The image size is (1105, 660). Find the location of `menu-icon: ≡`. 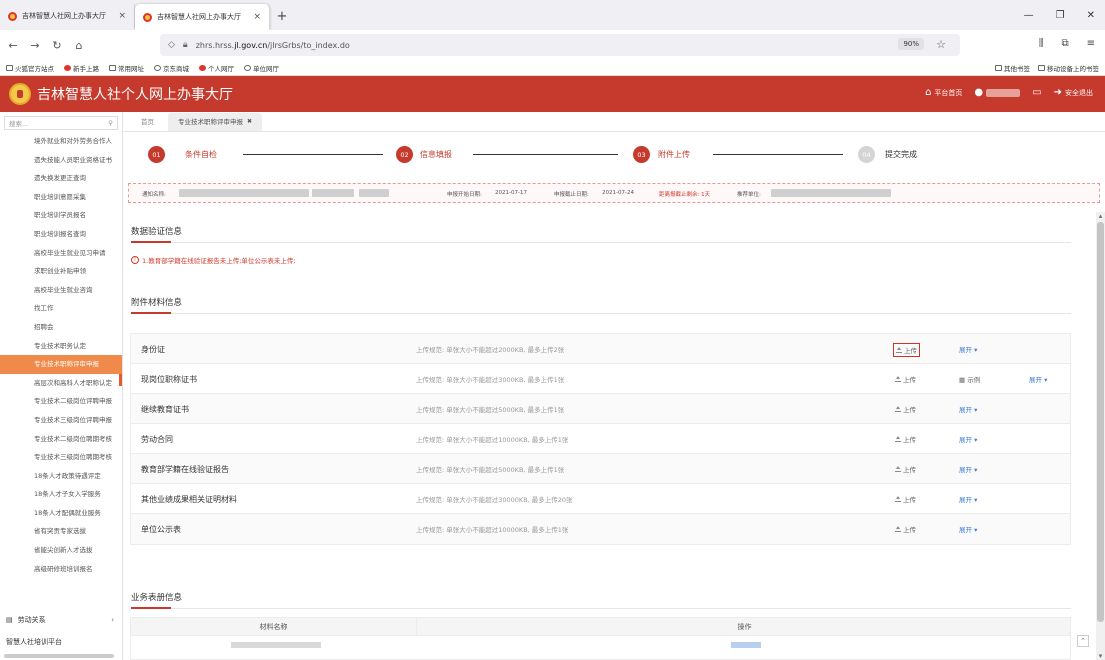

menu-icon: ≡ is located at coordinates (1091, 43).